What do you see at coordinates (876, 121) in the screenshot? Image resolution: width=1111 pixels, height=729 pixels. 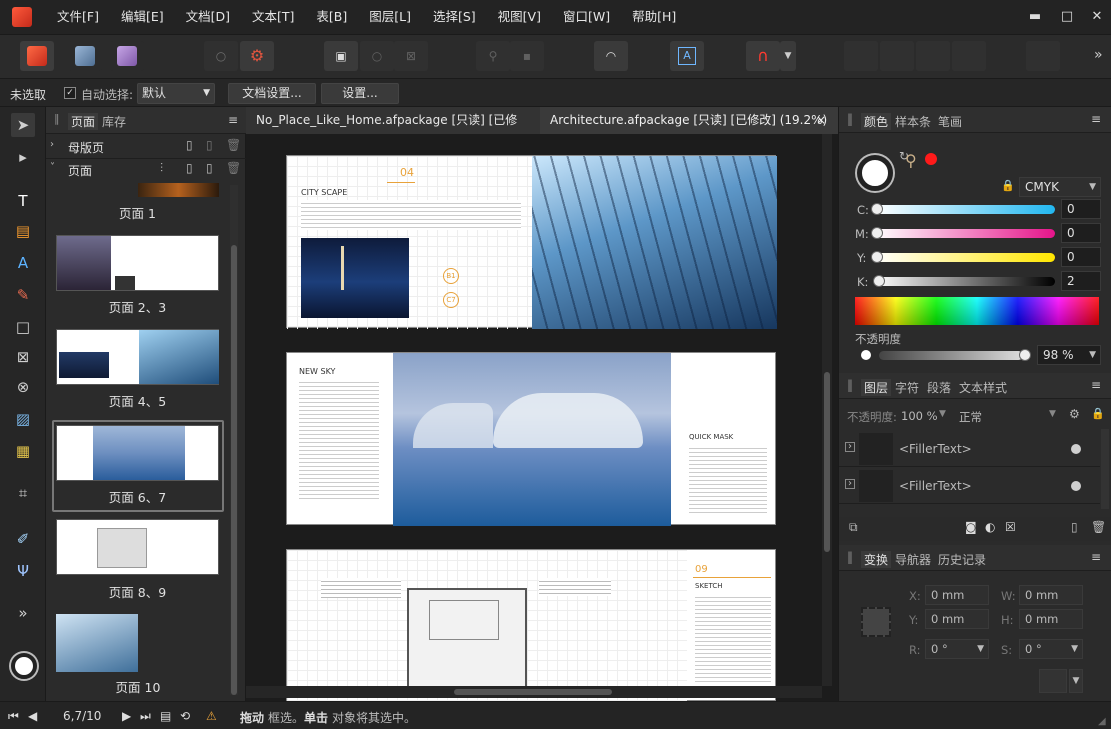 I see `tab-color: 颜色` at bounding box center [876, 121].